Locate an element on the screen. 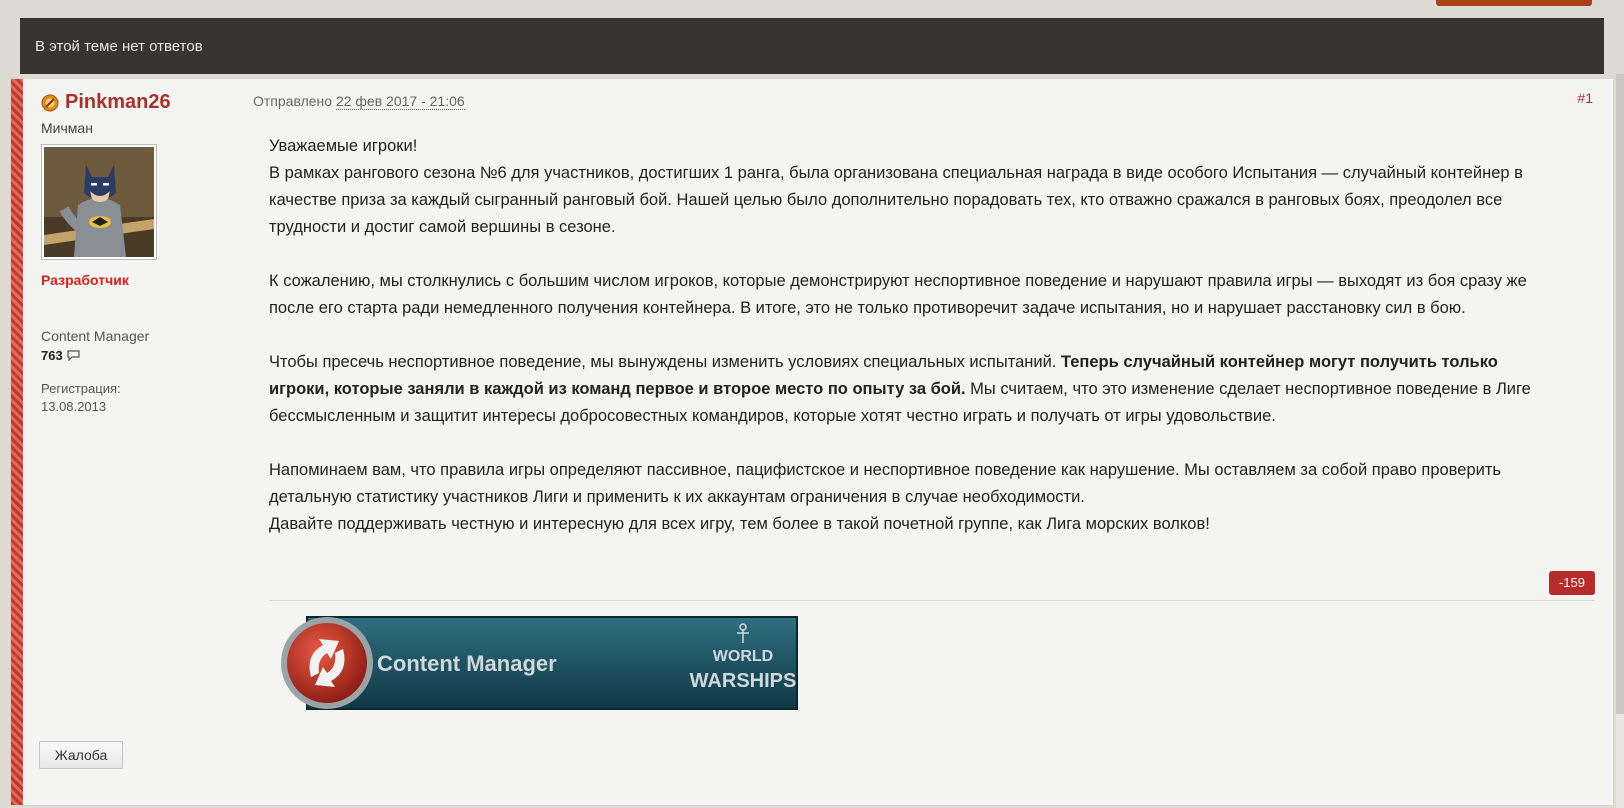  comment-icon is located at coordinates (73, 355).